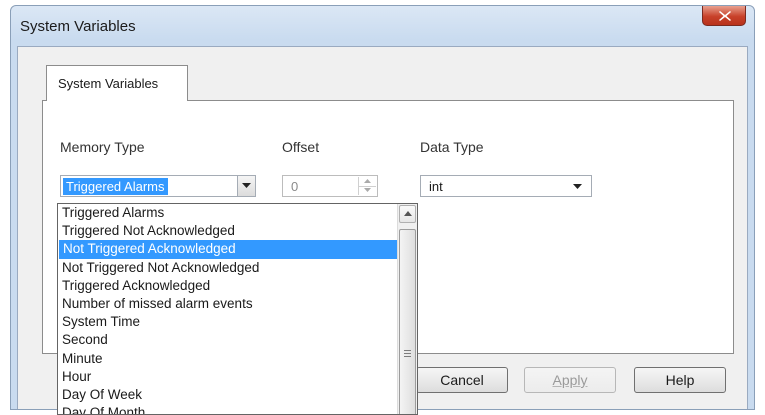  I want to click on offset-value: 0, so click(295, 186).